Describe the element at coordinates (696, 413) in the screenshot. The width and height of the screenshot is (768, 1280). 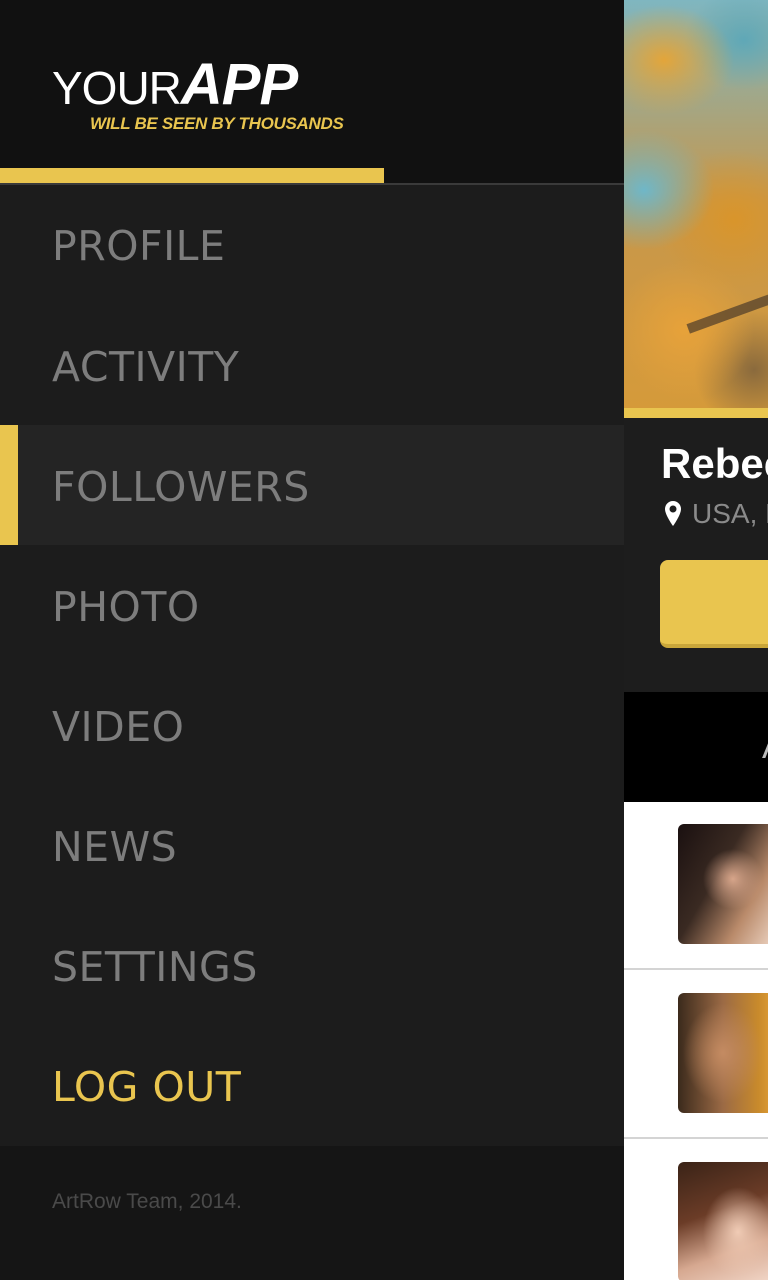
I see `cover-accent-bar` at that location.